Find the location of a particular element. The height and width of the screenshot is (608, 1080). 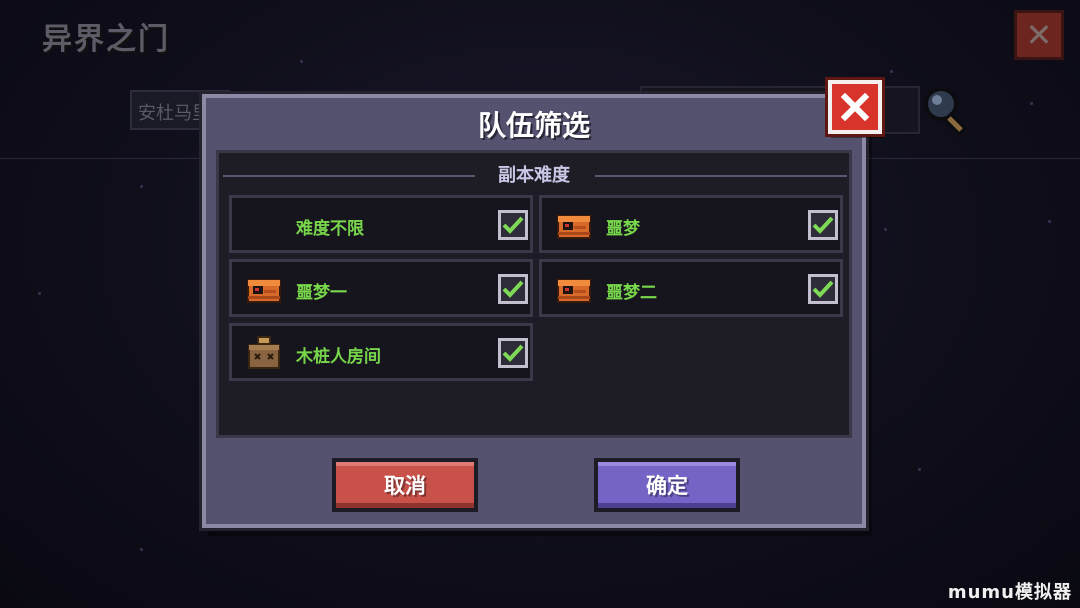

background-page-title: 异界之门 is located at coordinates (106, 39).